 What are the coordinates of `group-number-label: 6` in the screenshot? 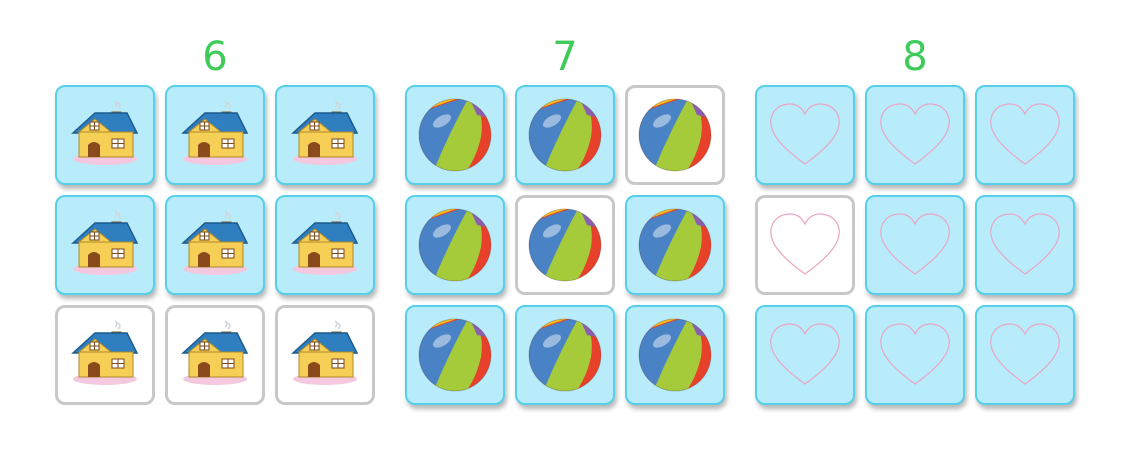 It's located at (215, 57).